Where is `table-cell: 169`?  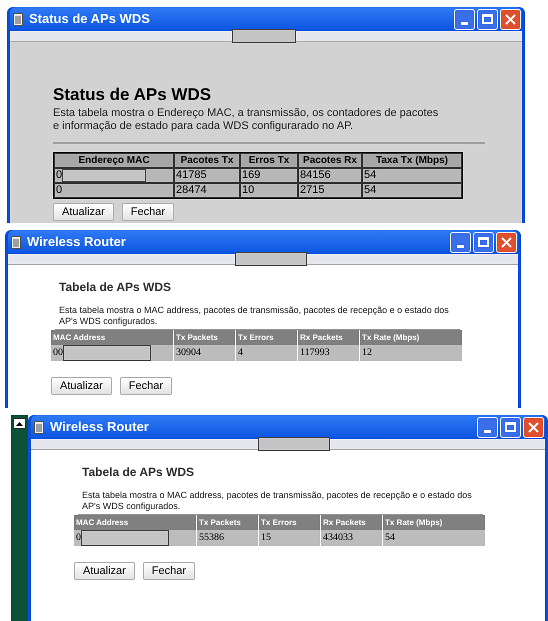 table-cell: 169 is located at coordinates (269, 175).